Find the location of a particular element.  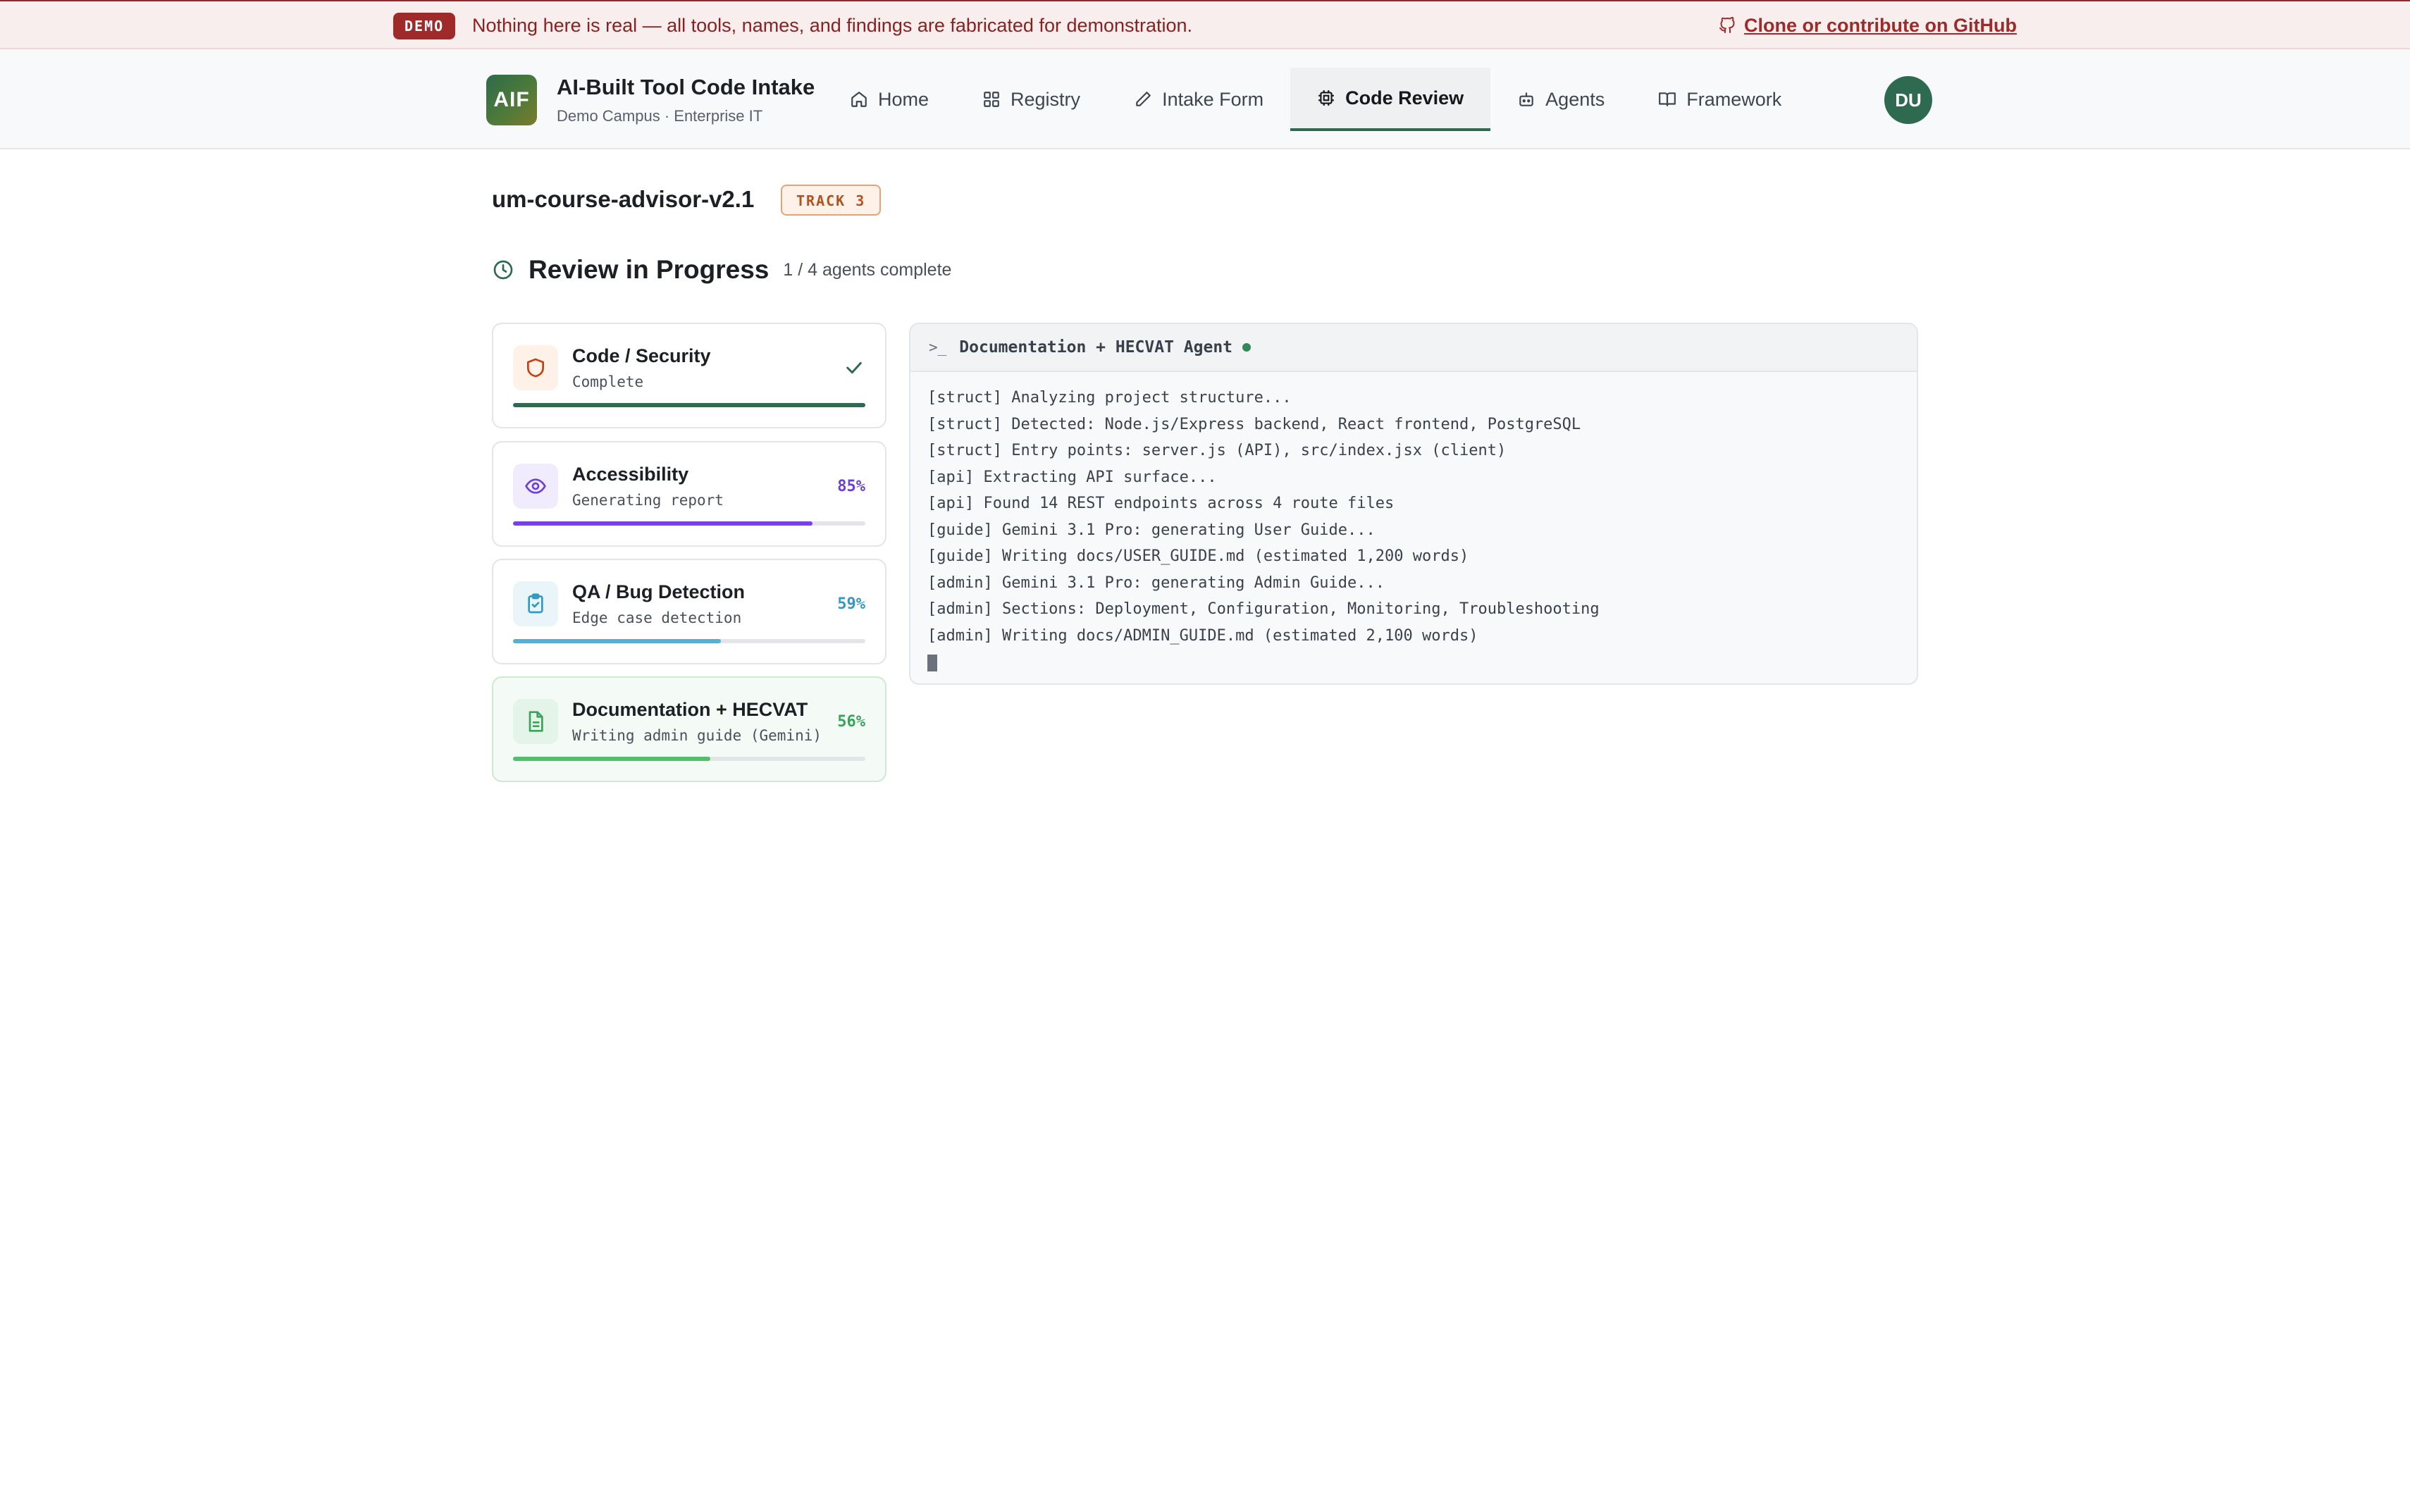

agent-status: Writing admin guide (Gemini) is located at coordinates (697, 735).